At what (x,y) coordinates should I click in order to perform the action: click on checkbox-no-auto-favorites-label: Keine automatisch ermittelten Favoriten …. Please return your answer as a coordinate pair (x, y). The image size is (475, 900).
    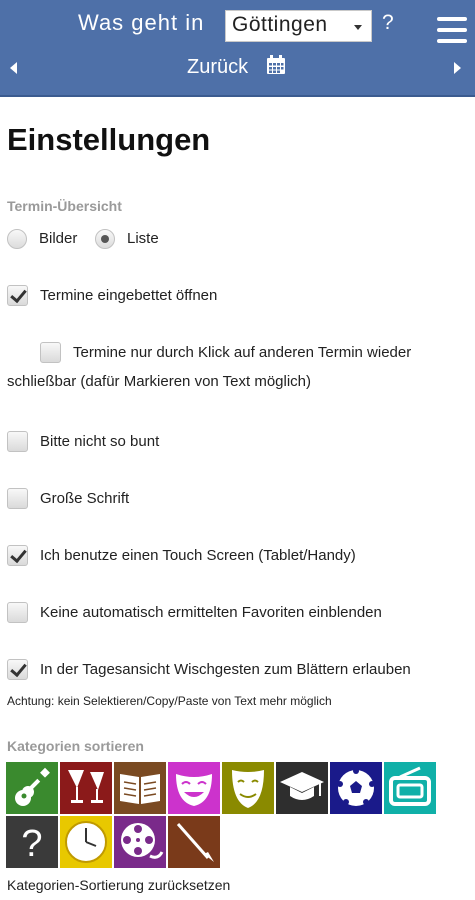
    Looking at the image, I should click on (211, 612).